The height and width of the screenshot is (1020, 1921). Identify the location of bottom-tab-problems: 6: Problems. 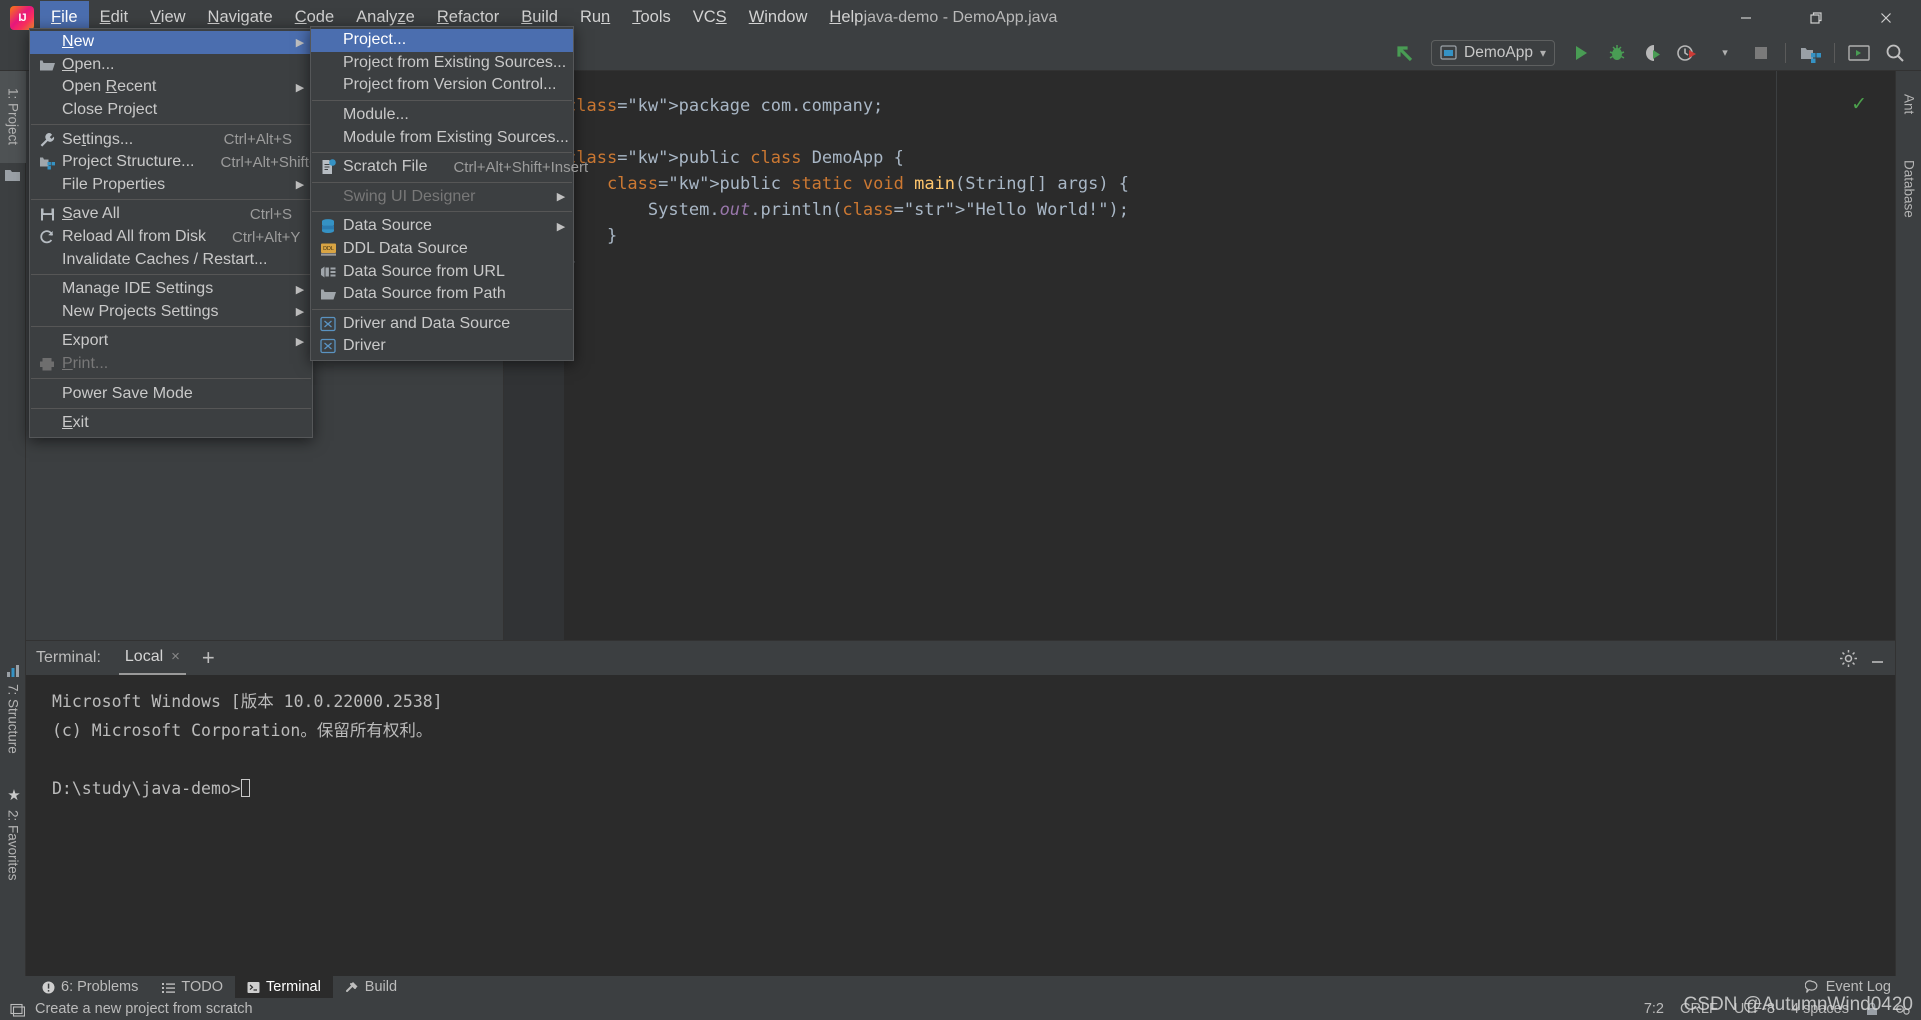
(90, 987).